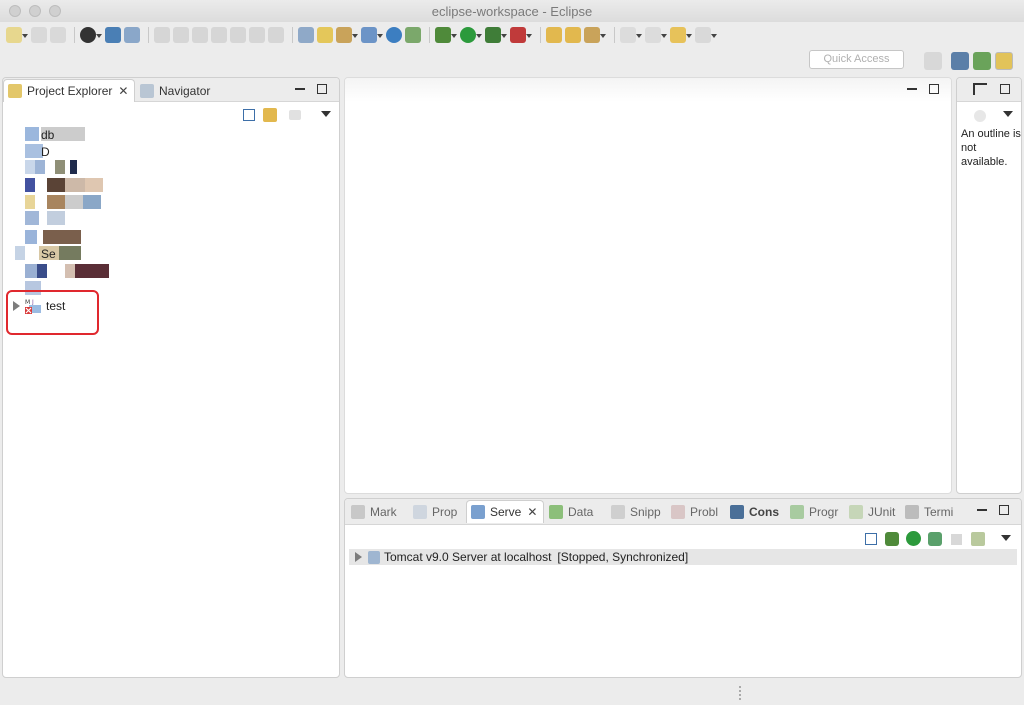  What do you see at coordinates (637, 511) in the screenshot?
I see `tab-snippets: Snipp` at bounding box center [637, 511].